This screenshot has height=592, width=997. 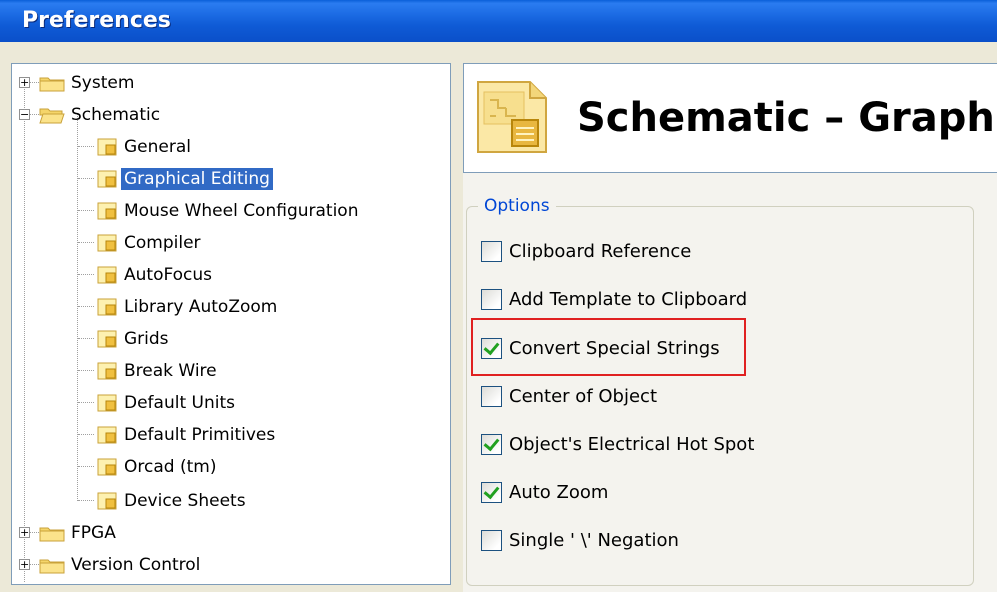 What do you see at coordinates (24, 532) in the screenshot?
I see `expand-fpga-icon: +` at bounding box center [24, 532].